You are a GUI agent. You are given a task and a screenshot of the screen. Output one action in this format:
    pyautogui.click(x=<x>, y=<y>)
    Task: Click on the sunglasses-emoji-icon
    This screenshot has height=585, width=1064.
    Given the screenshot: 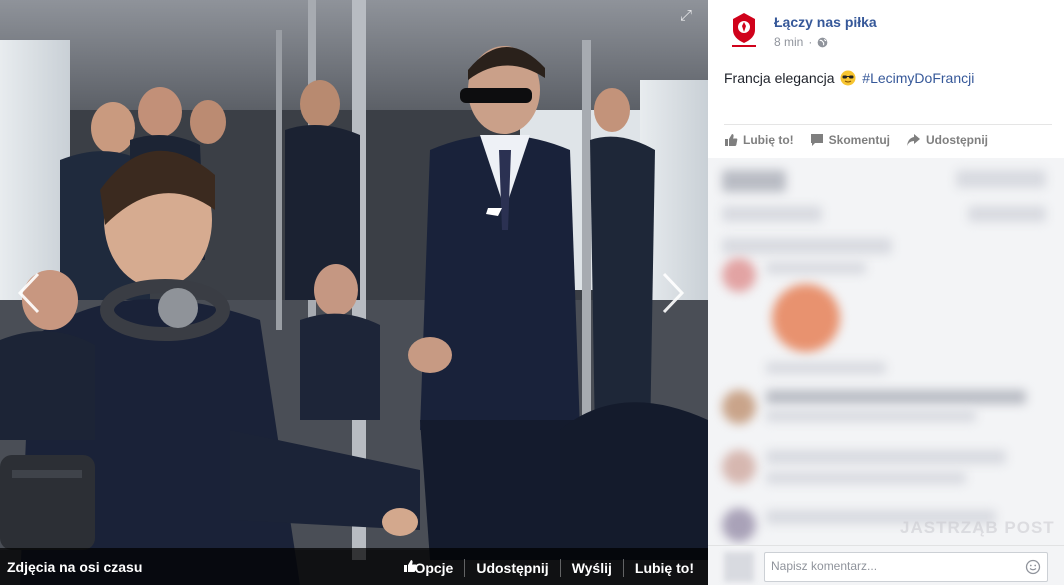 What is the action you would take?
    pyautogui.click(x=848, y=79)
    